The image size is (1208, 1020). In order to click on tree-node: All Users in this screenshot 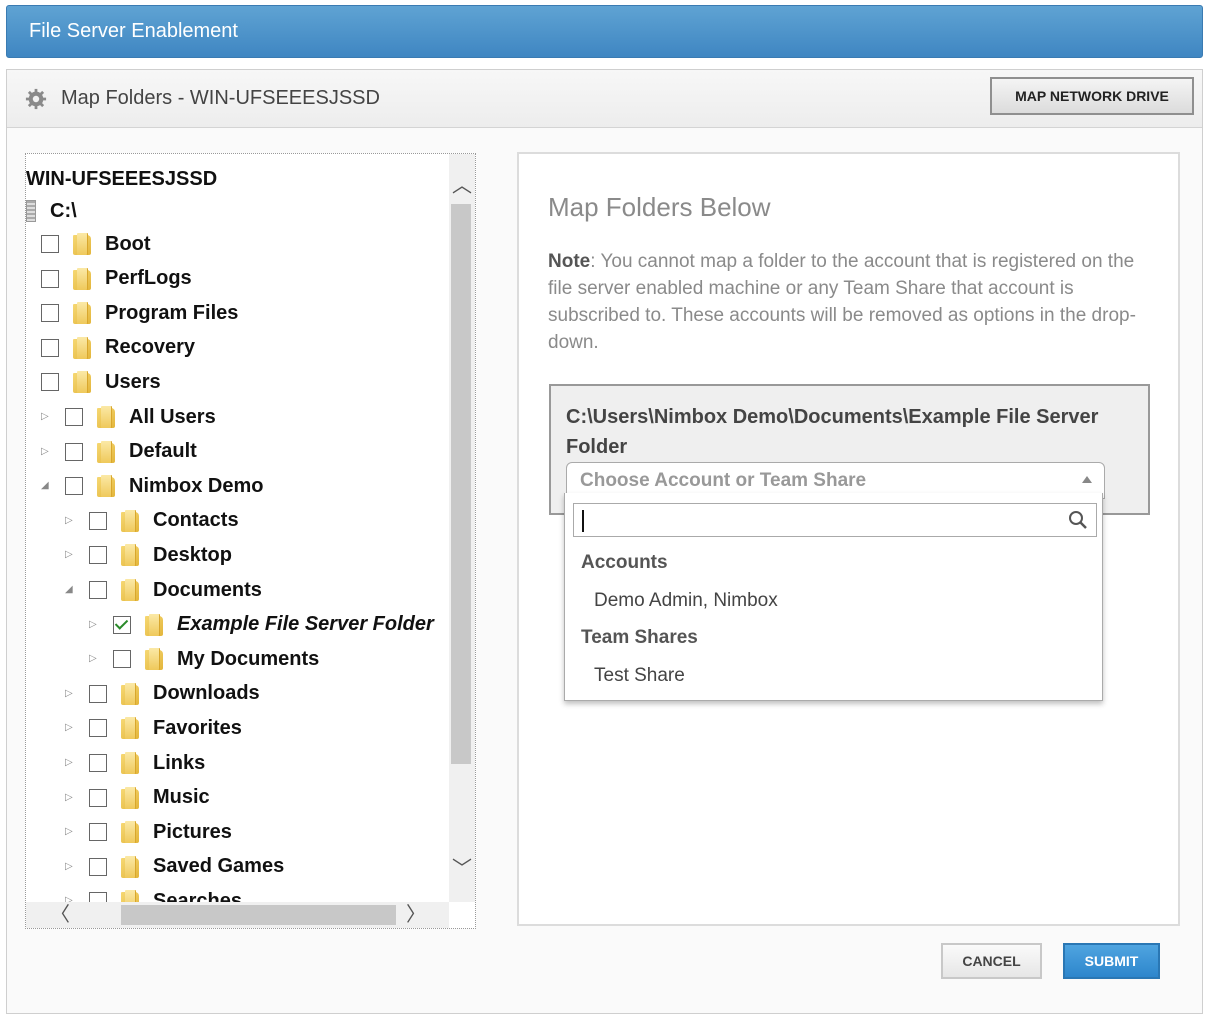, I will do `click(140, 417)`.